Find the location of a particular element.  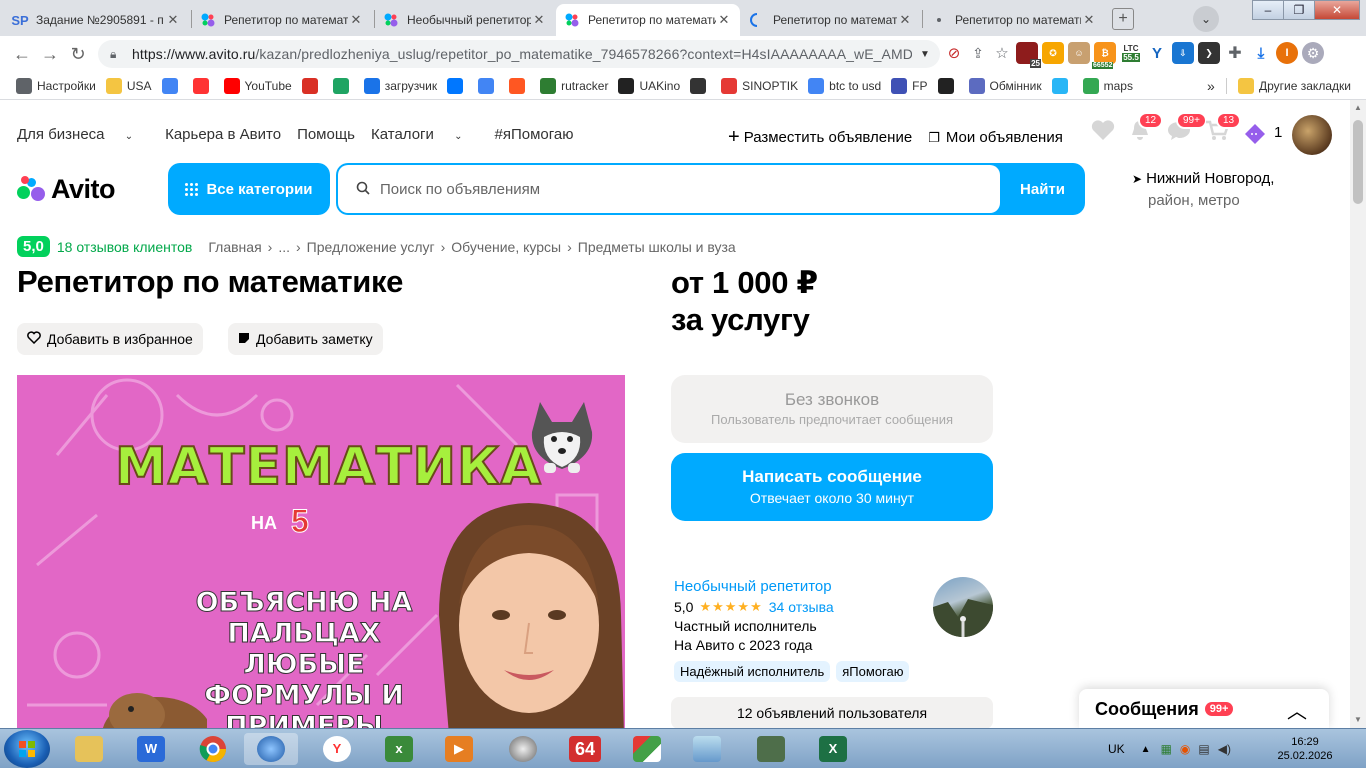

extension-fox-icon: ✪ is located at coordinates (1053, 53).